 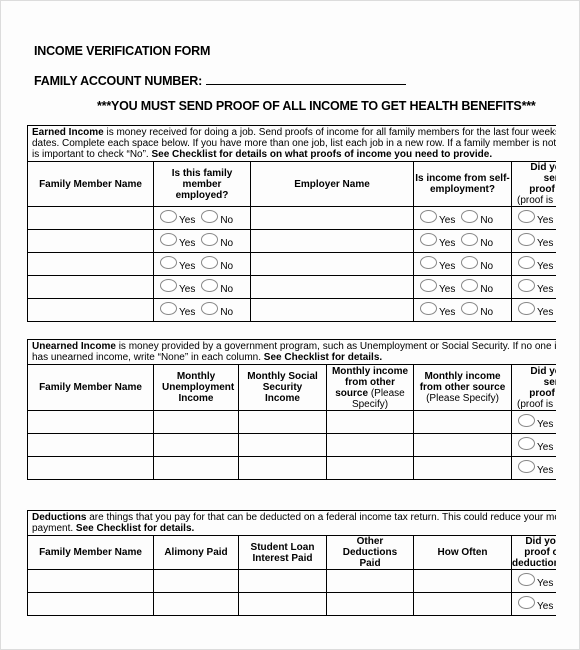 I want to click on proof-sent-radio-group: Yes, so click(x=533, y=445).